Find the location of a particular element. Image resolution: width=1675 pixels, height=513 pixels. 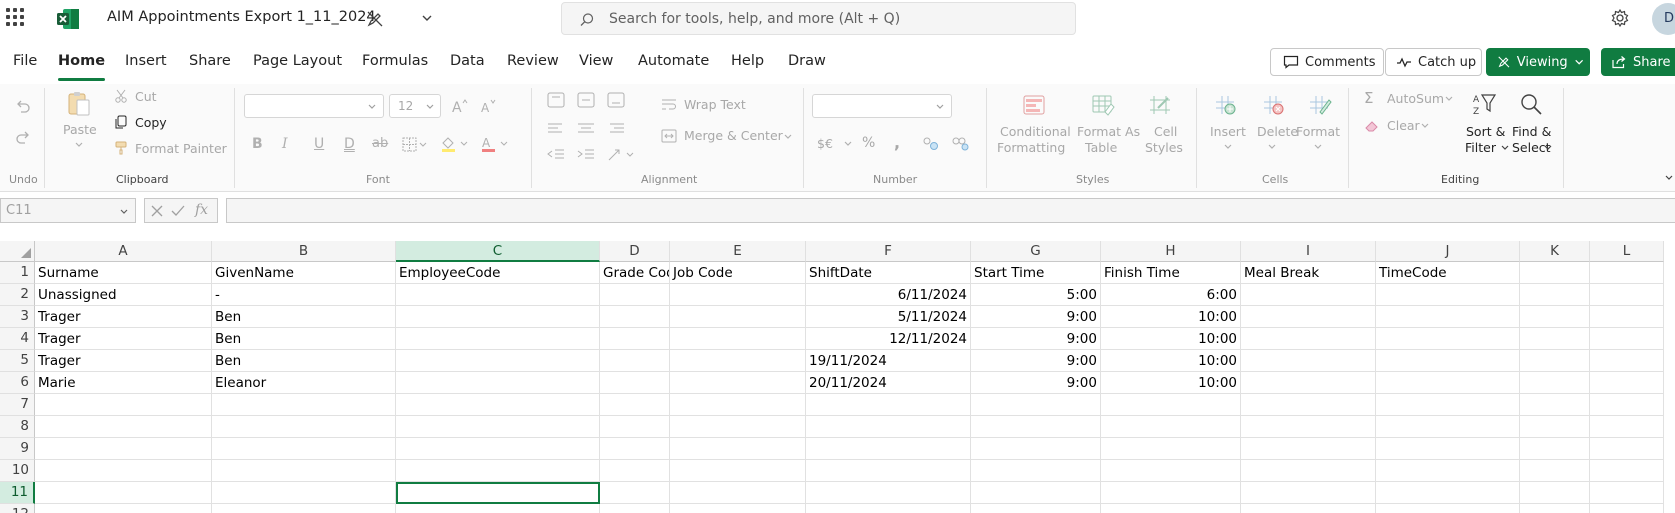

cell-j7 is located at coordinates (1448, 405).